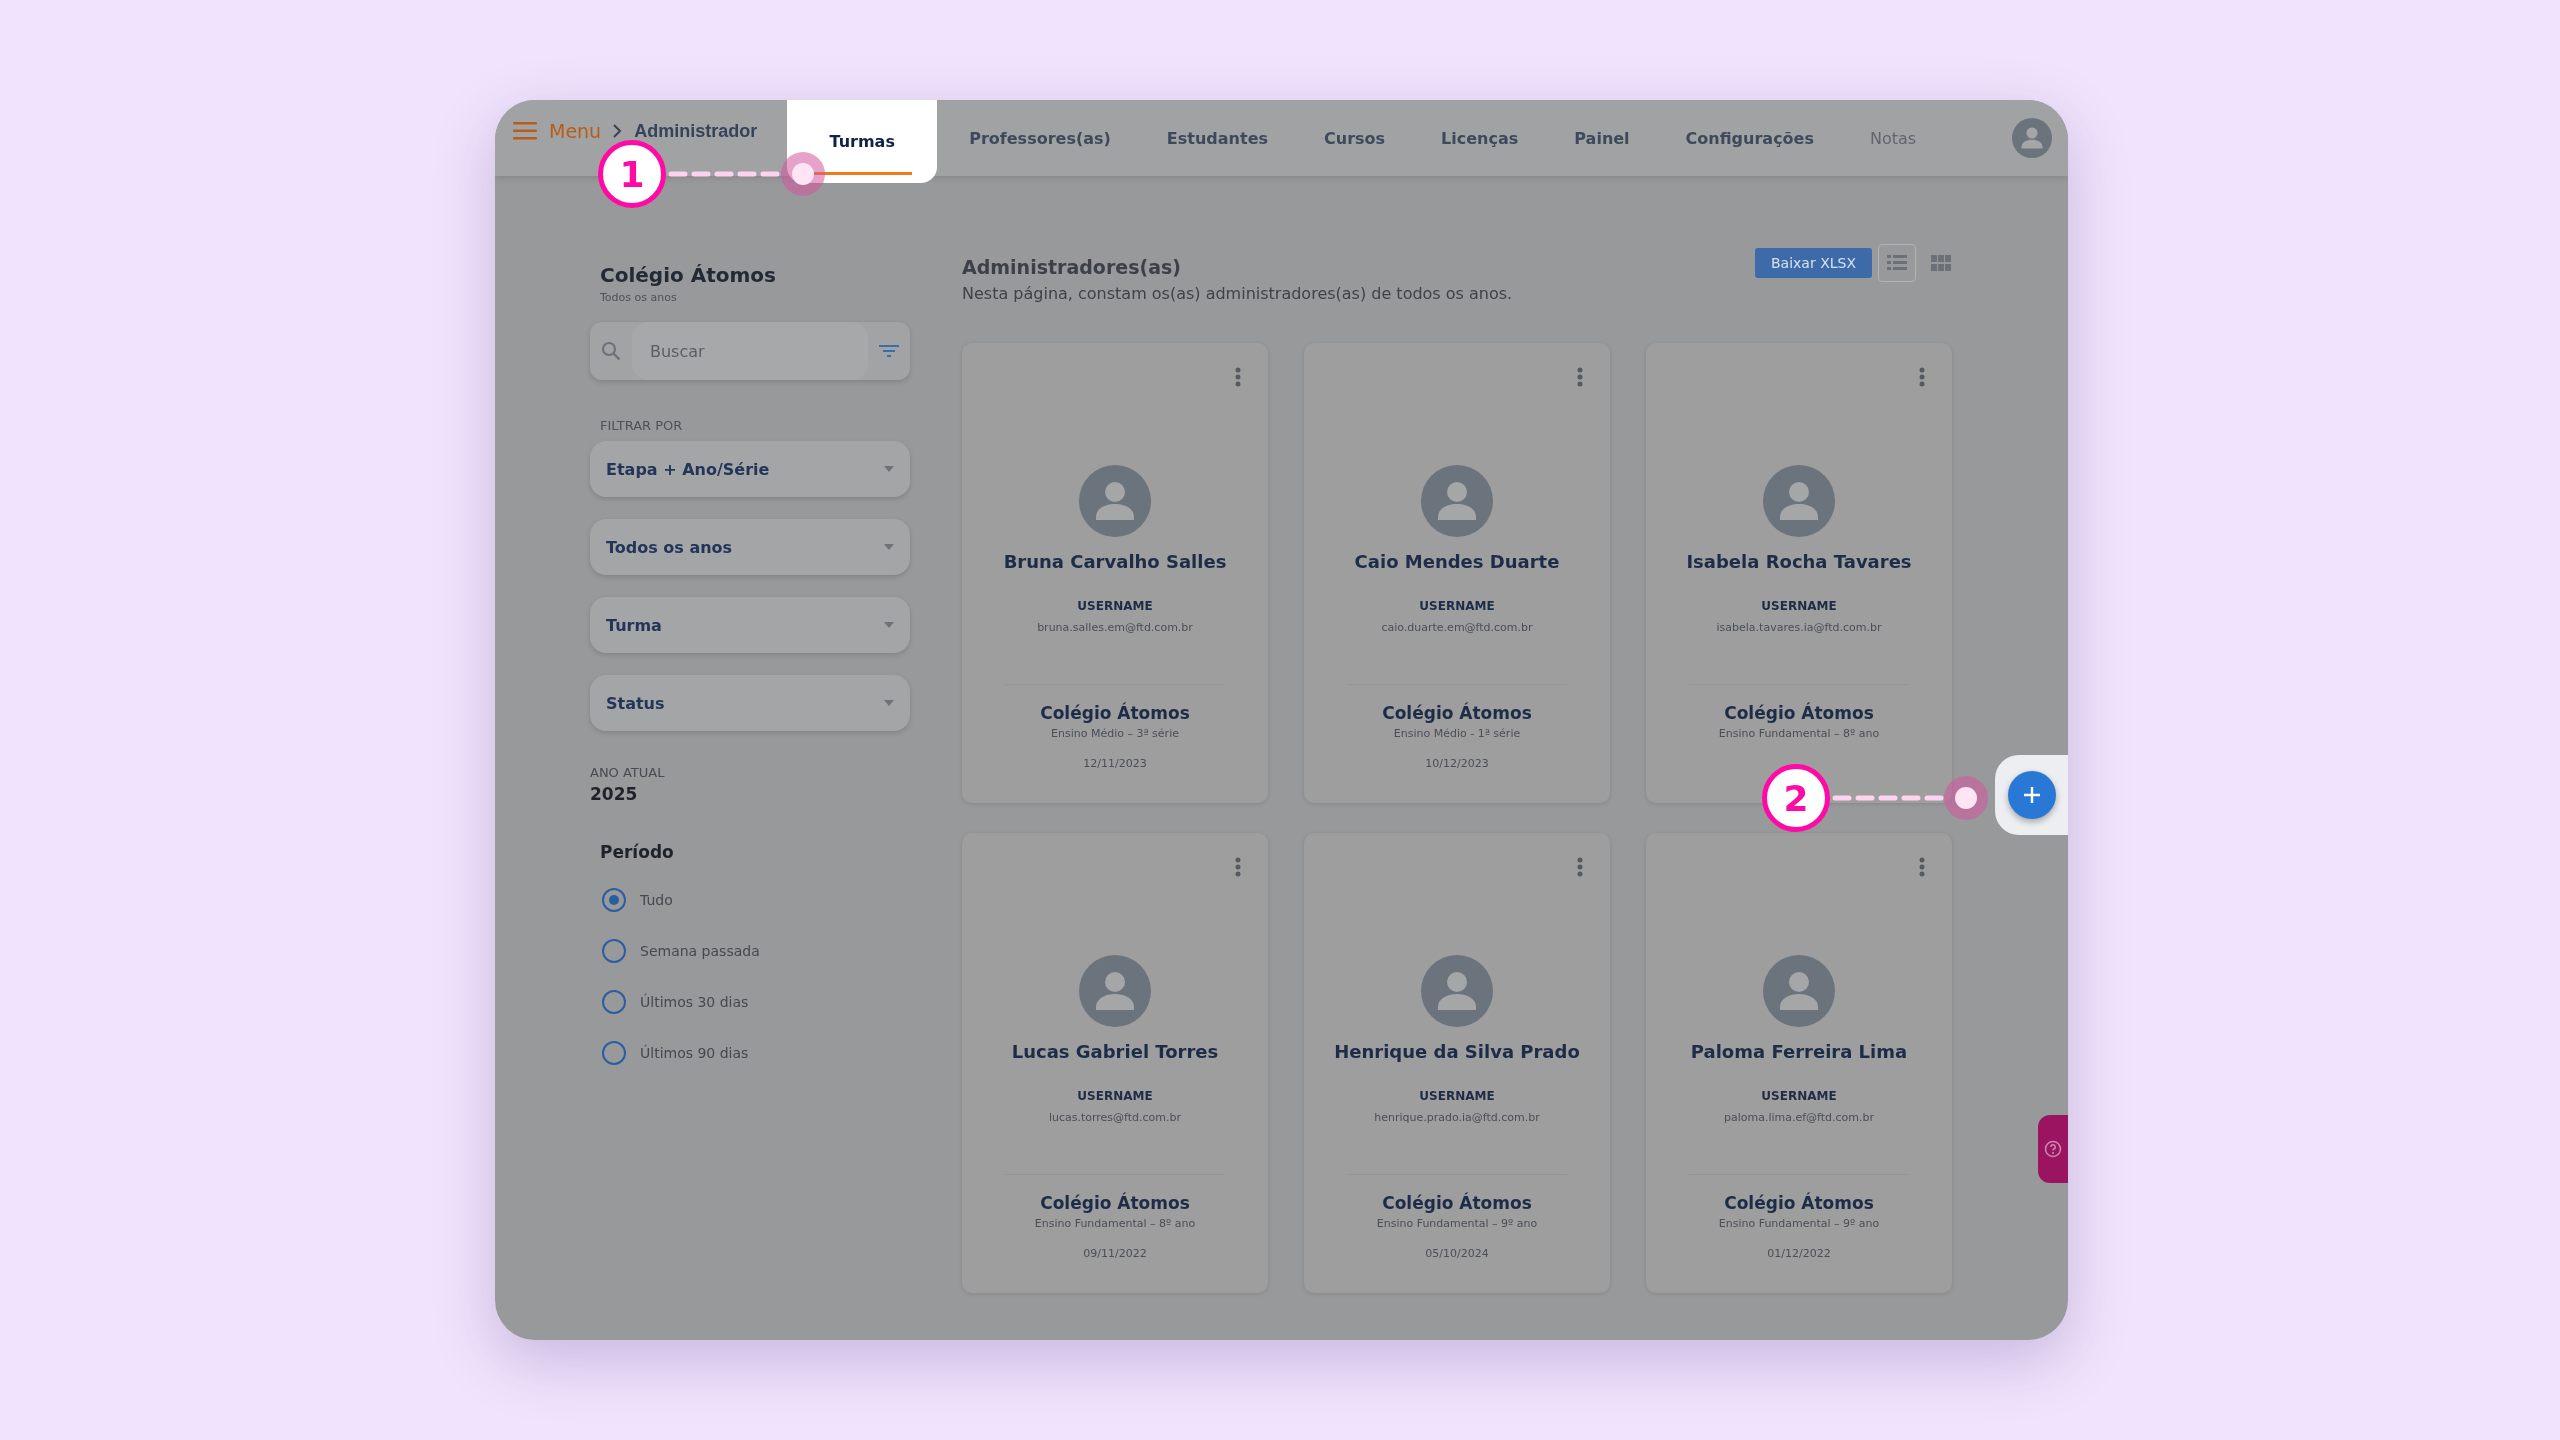 This screenshot has height=1440, width=2560. Describe the element at coordinates (1457, 763) in the screenshot. I see `date-text: 10/12/2023` at that location.